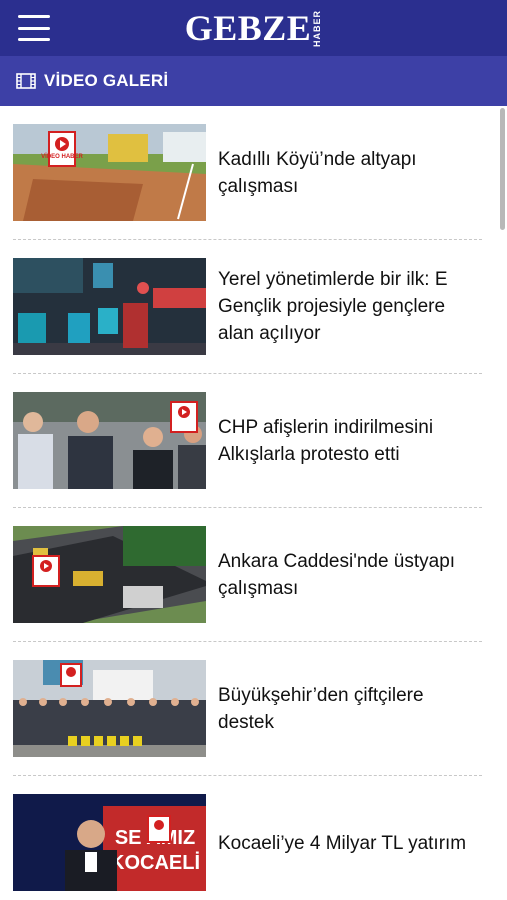 This screenshot has width=507, height=900. Describe the element at coordinates (106, 80) in the screenshot. I see `section-title: VİDEO GALERİ` at that location.